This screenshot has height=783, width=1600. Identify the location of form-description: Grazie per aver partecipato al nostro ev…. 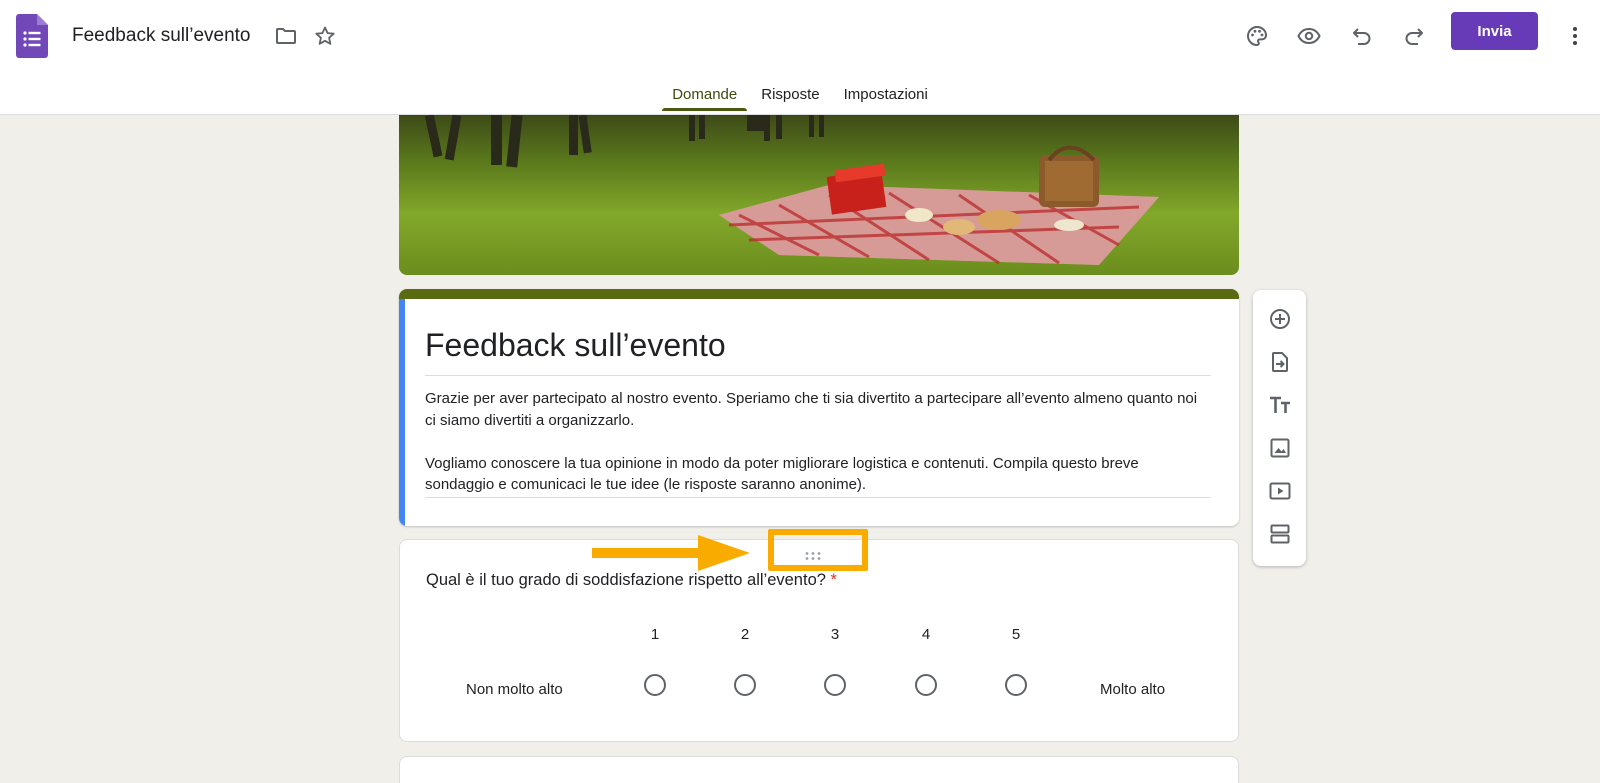
(818, 442).